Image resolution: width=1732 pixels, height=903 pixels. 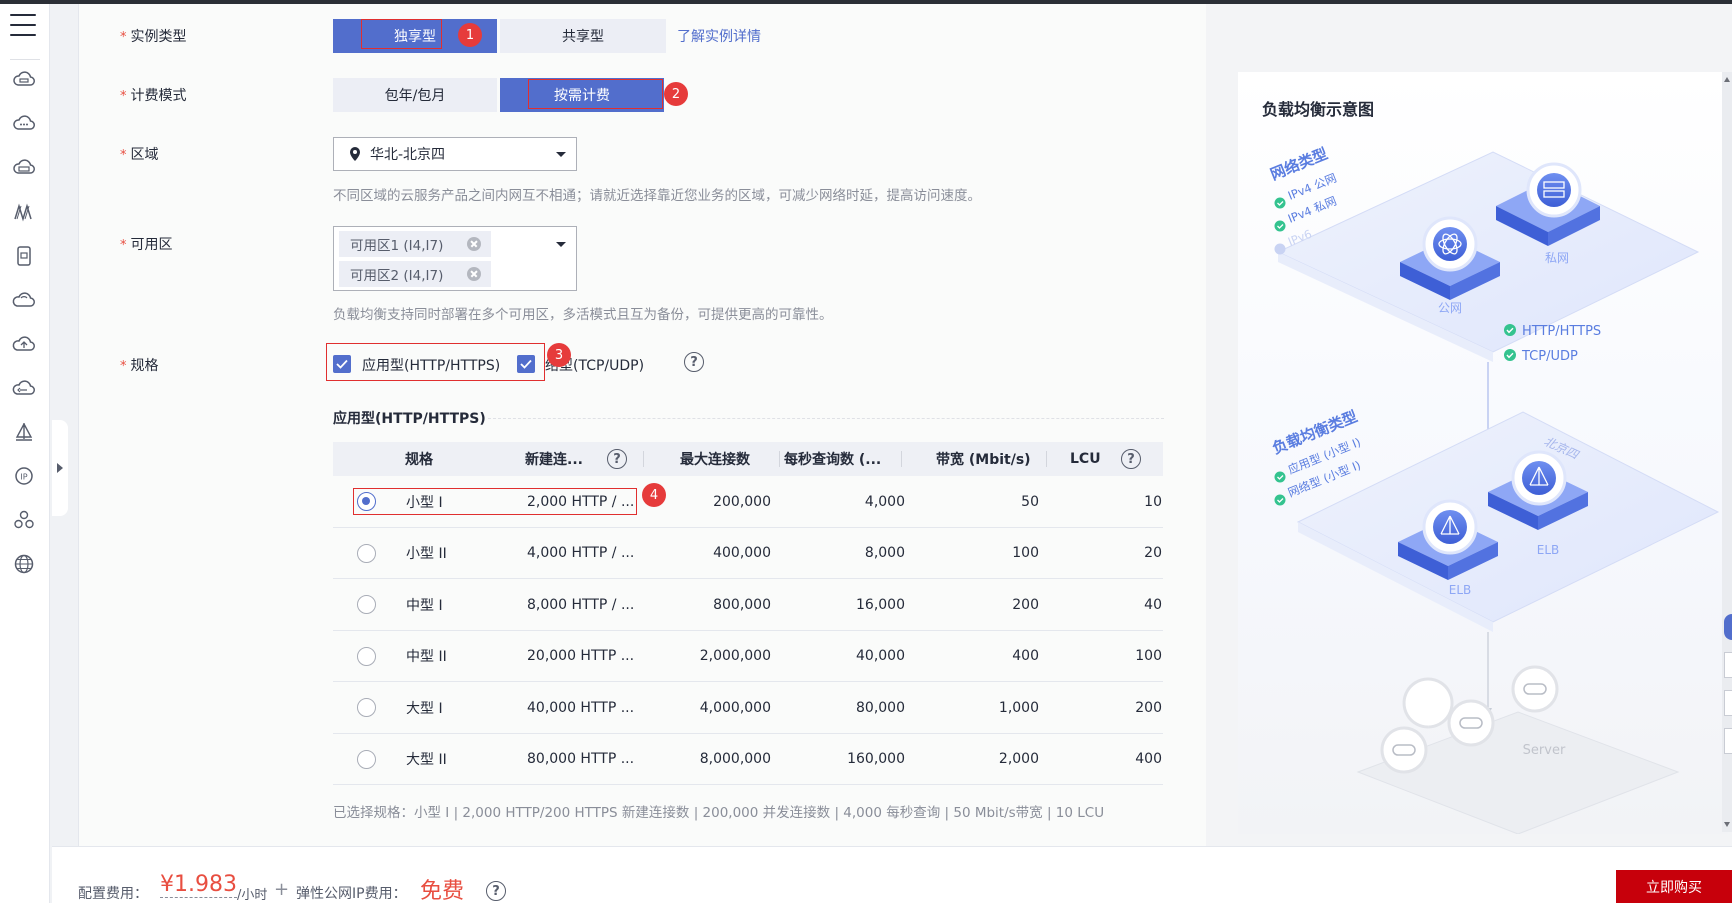 What do you see at coordinates (1030, 501) in the screenshot?
I see `cell-bandwidth: 50` at bounding box center [1030, 501].